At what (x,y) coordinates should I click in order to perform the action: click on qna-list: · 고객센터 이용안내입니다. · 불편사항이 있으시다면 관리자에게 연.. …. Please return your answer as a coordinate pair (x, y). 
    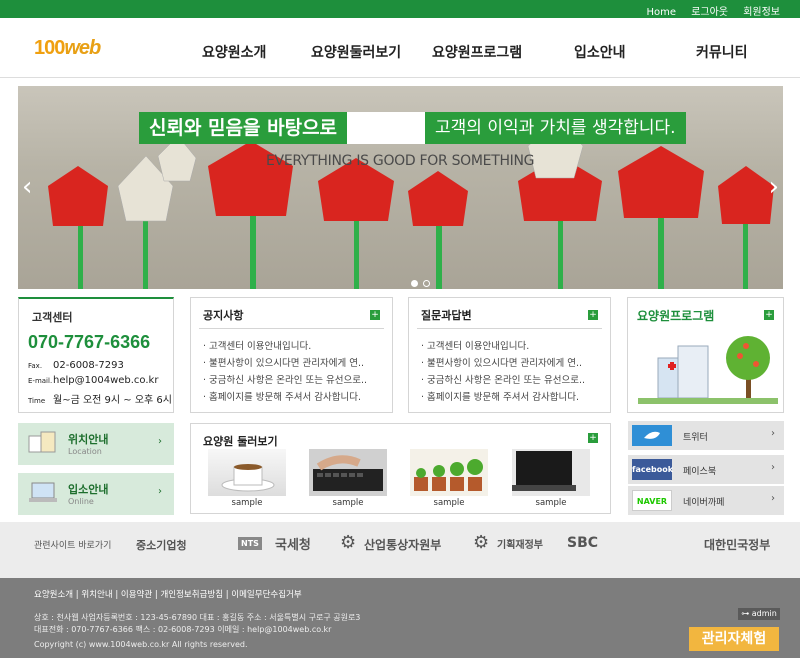
    Looking at the image, I should click on (503, 372).